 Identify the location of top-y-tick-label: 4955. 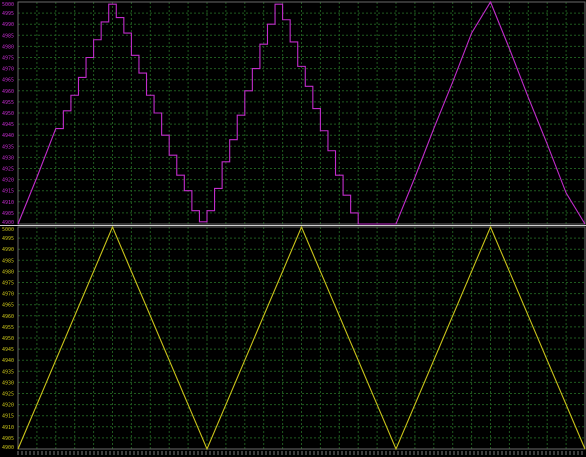
(8, 103).